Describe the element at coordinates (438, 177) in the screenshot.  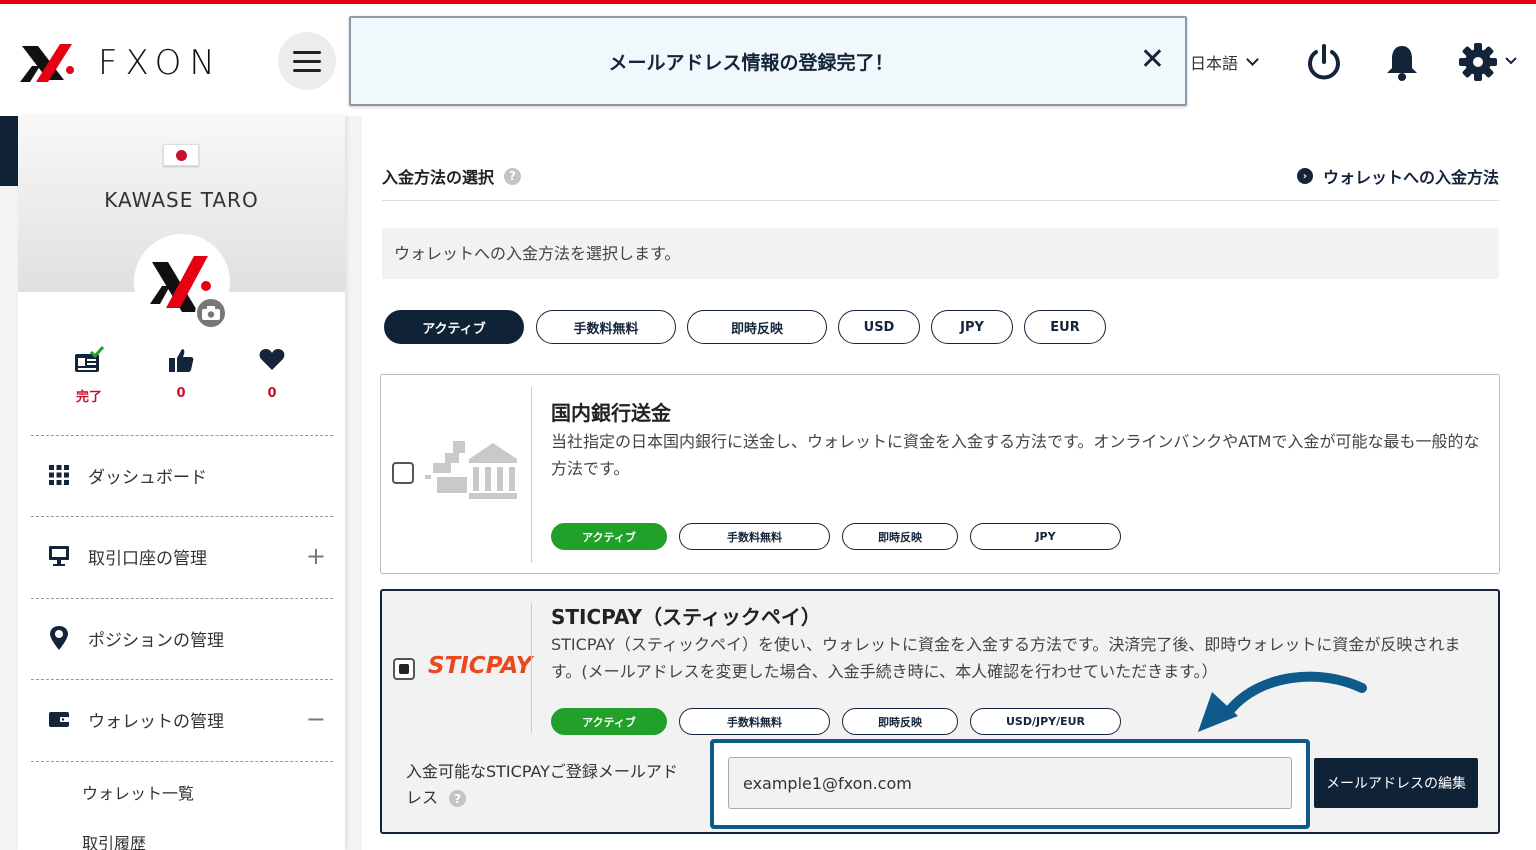
I see `section-title-text: 入金方法の選択` at that location.